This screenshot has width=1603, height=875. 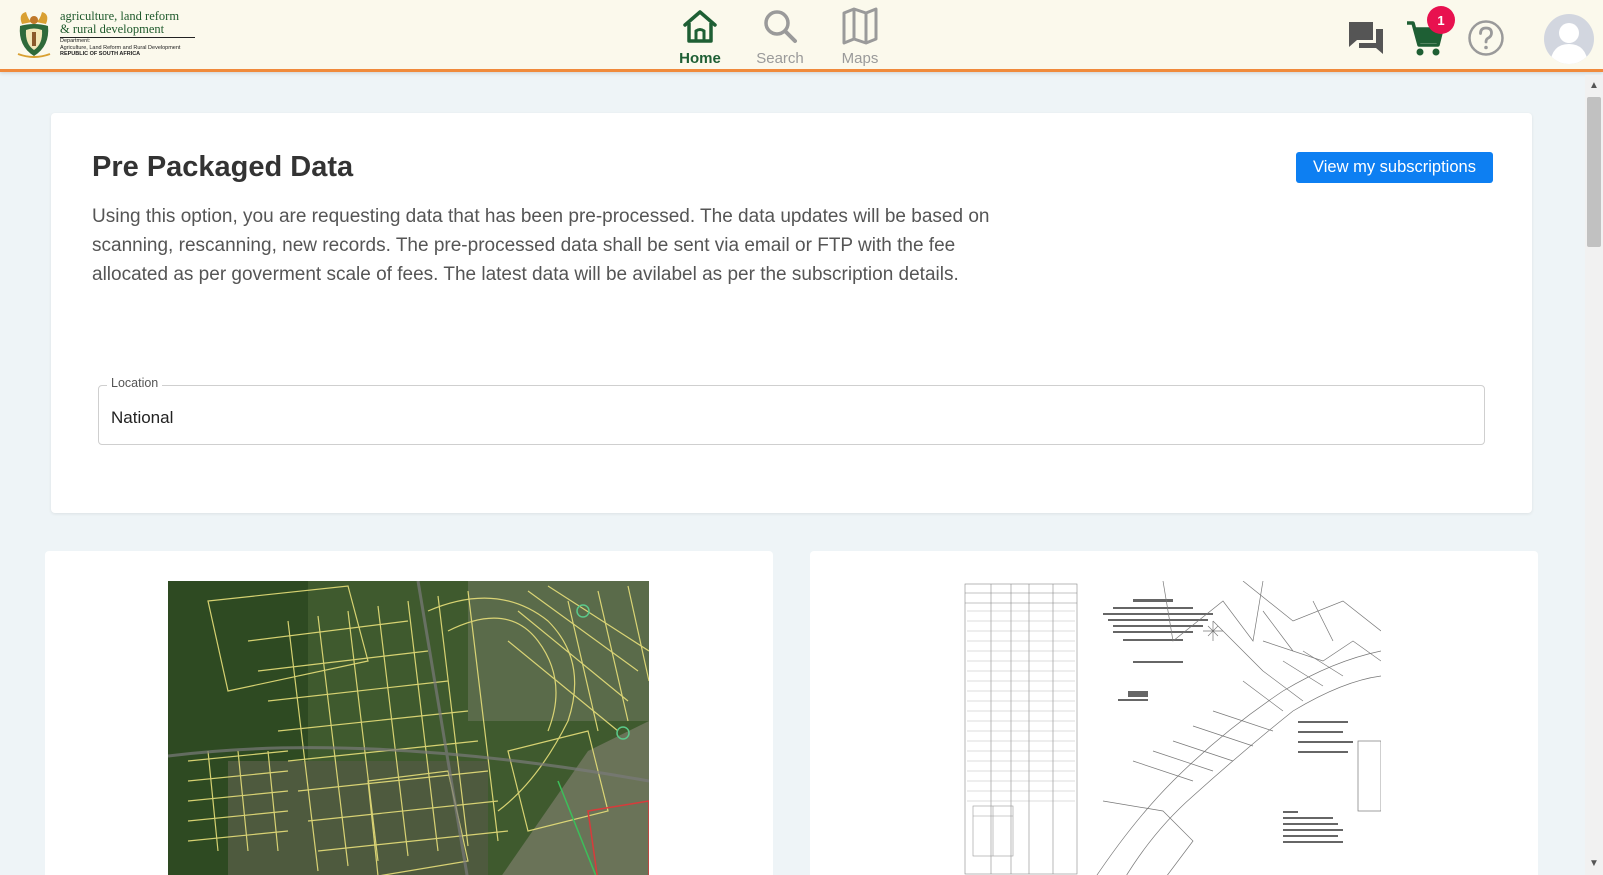 I want to click on logo-country: REPUBLIC OF SOUTH AFRICA, so click(x=100, y=54).